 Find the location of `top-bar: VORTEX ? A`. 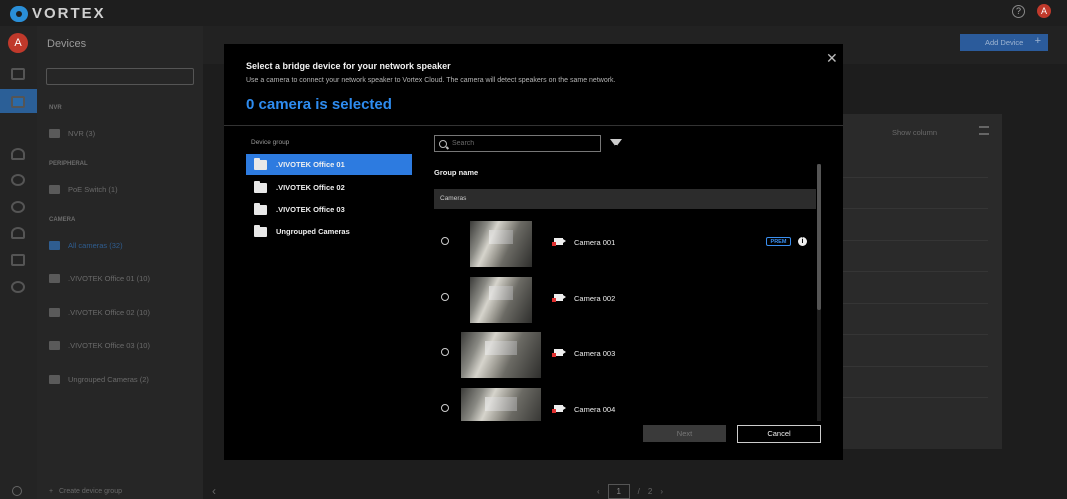

top-bar: VORTEX ? A is located at coordinates (533, 13).